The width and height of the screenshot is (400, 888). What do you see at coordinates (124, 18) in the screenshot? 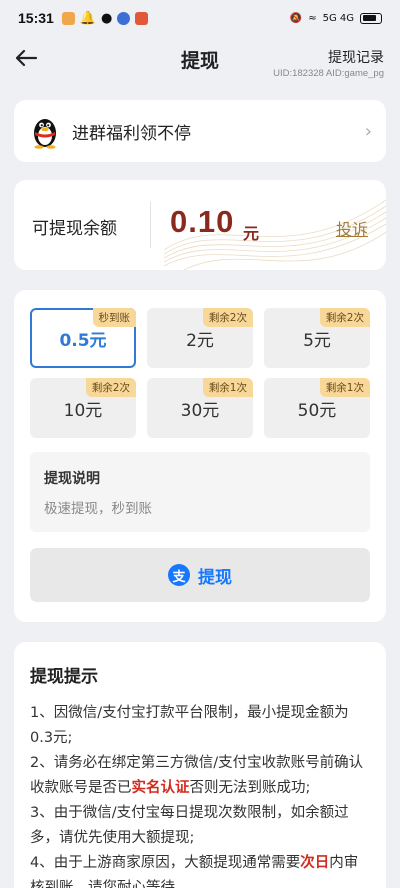
I see `shield-icon` at bounding box center [124, 18].